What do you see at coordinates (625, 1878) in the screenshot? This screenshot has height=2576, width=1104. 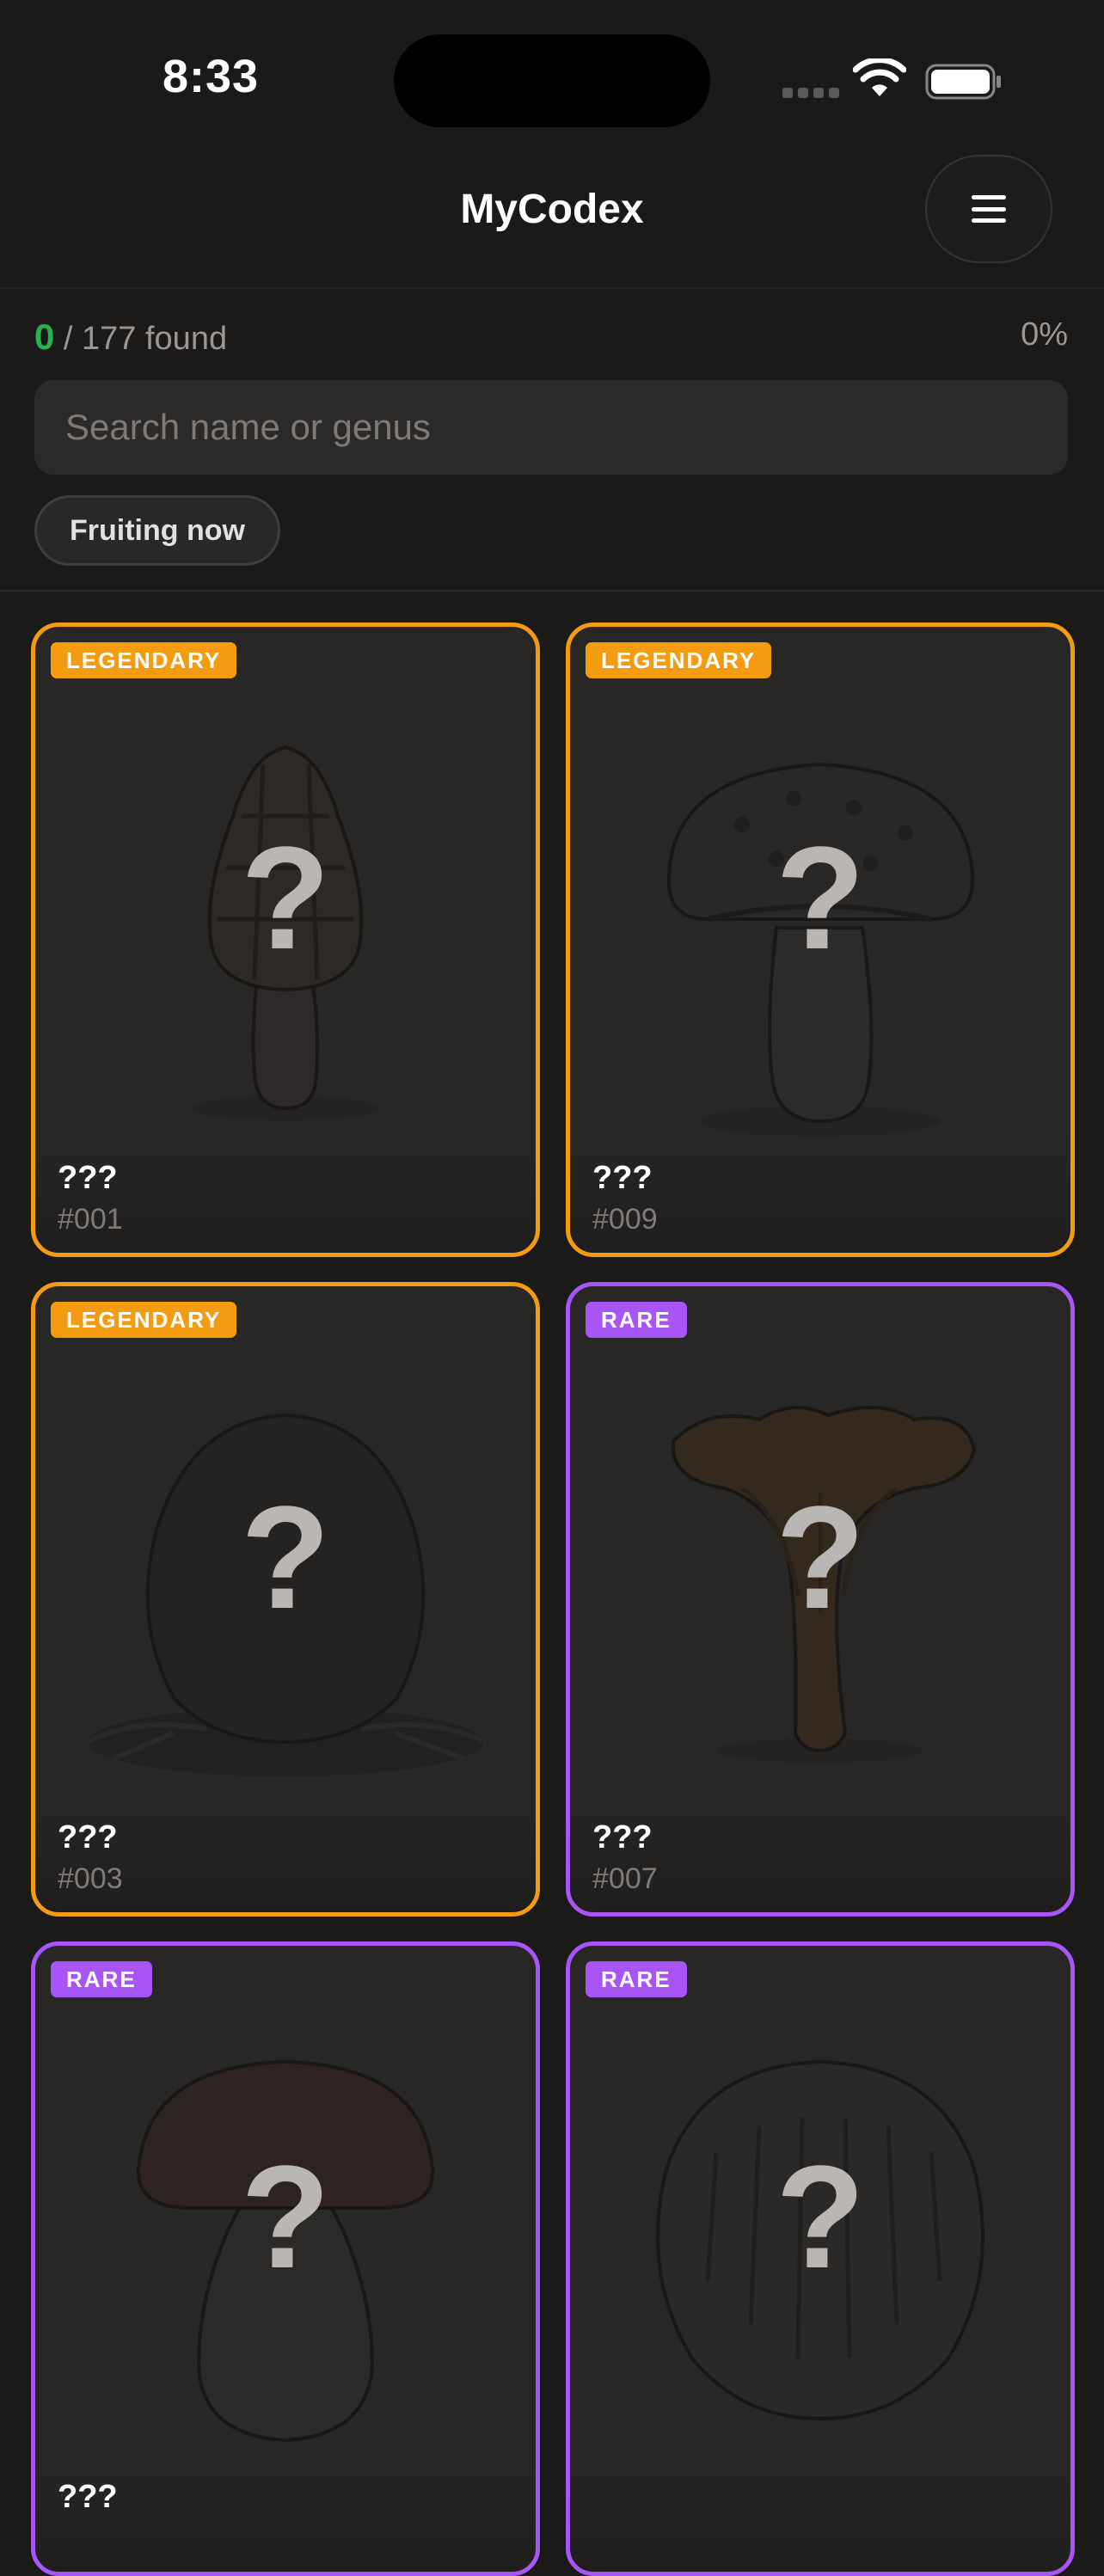 I see `species-number: #007` at bounding box center [625, 1878].